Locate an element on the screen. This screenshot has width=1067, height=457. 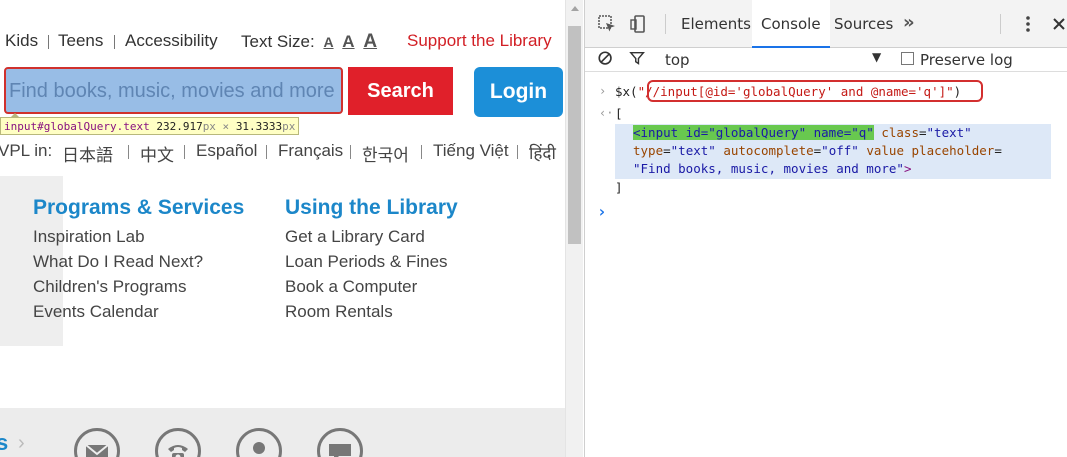
tooltip-times: × is located at coordinates (225, 126).